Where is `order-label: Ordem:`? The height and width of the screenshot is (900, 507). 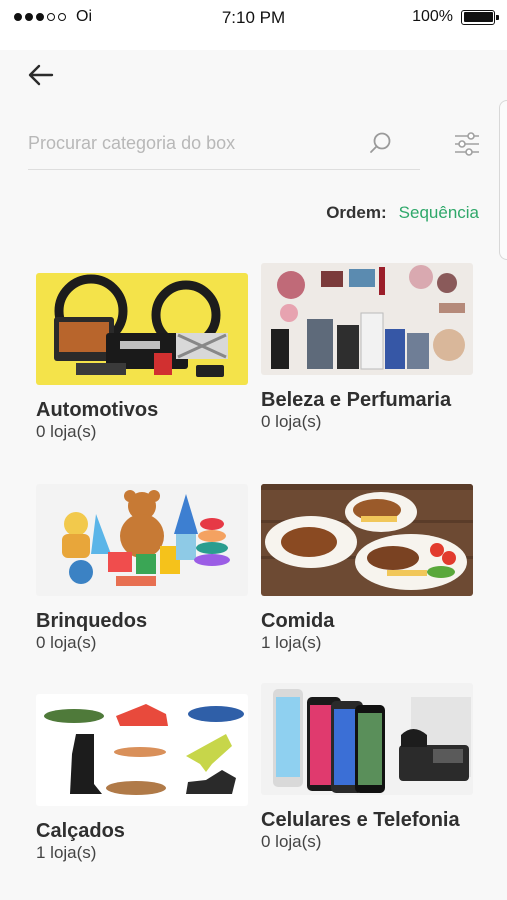
order-label: Ordem: is located at coordinates (356, 212).